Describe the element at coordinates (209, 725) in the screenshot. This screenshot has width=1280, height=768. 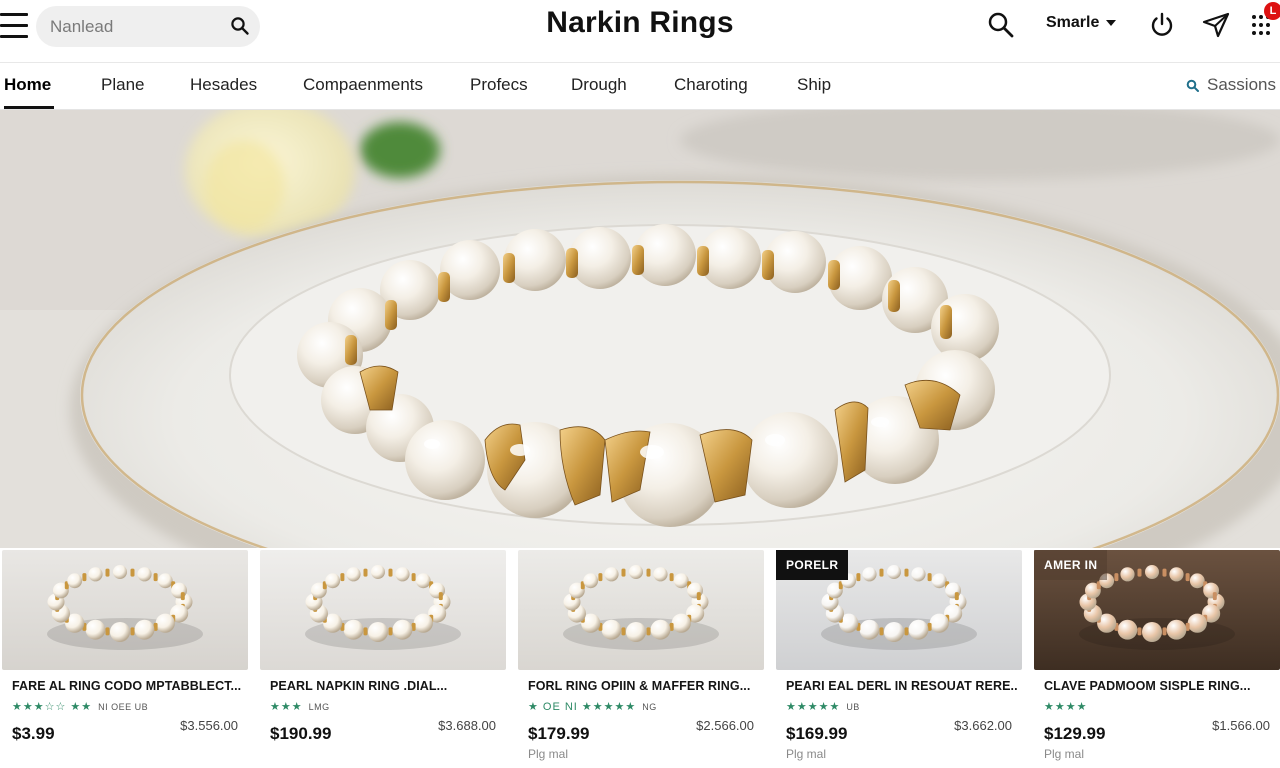
I see `product-old-price: $3.556.00` at that location.